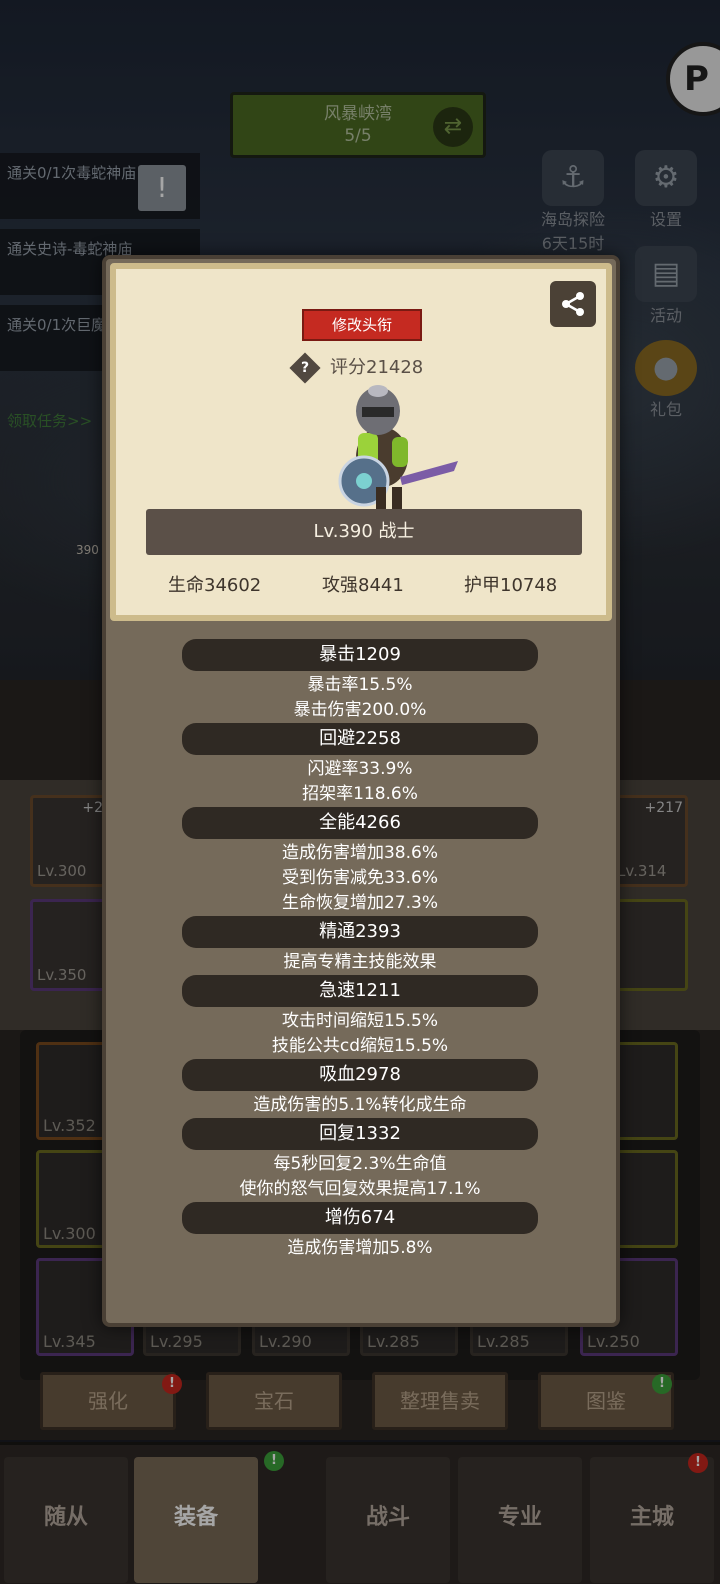 Image resolution: width=720 pixels, height=1584 pixels. I want to click on help-icon: ?, so click(305, 368).